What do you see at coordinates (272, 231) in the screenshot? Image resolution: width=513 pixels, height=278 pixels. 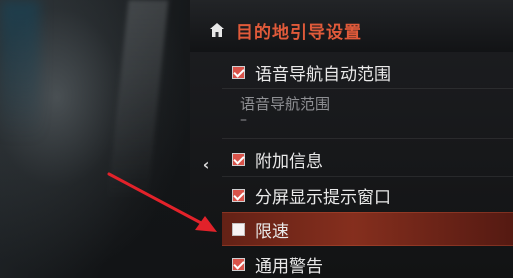 I see `setting-label: 限速` at bounding box center [272, 231].